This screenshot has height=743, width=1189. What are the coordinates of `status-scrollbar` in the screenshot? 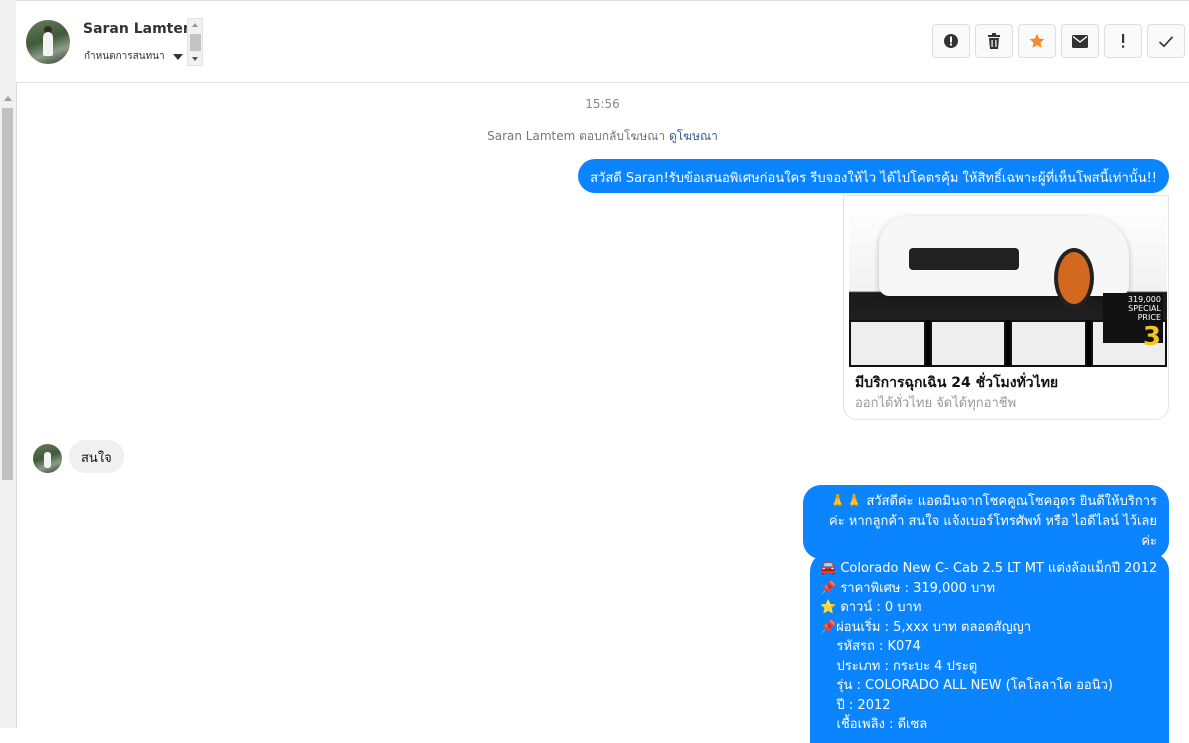 It's located at (195, 42).